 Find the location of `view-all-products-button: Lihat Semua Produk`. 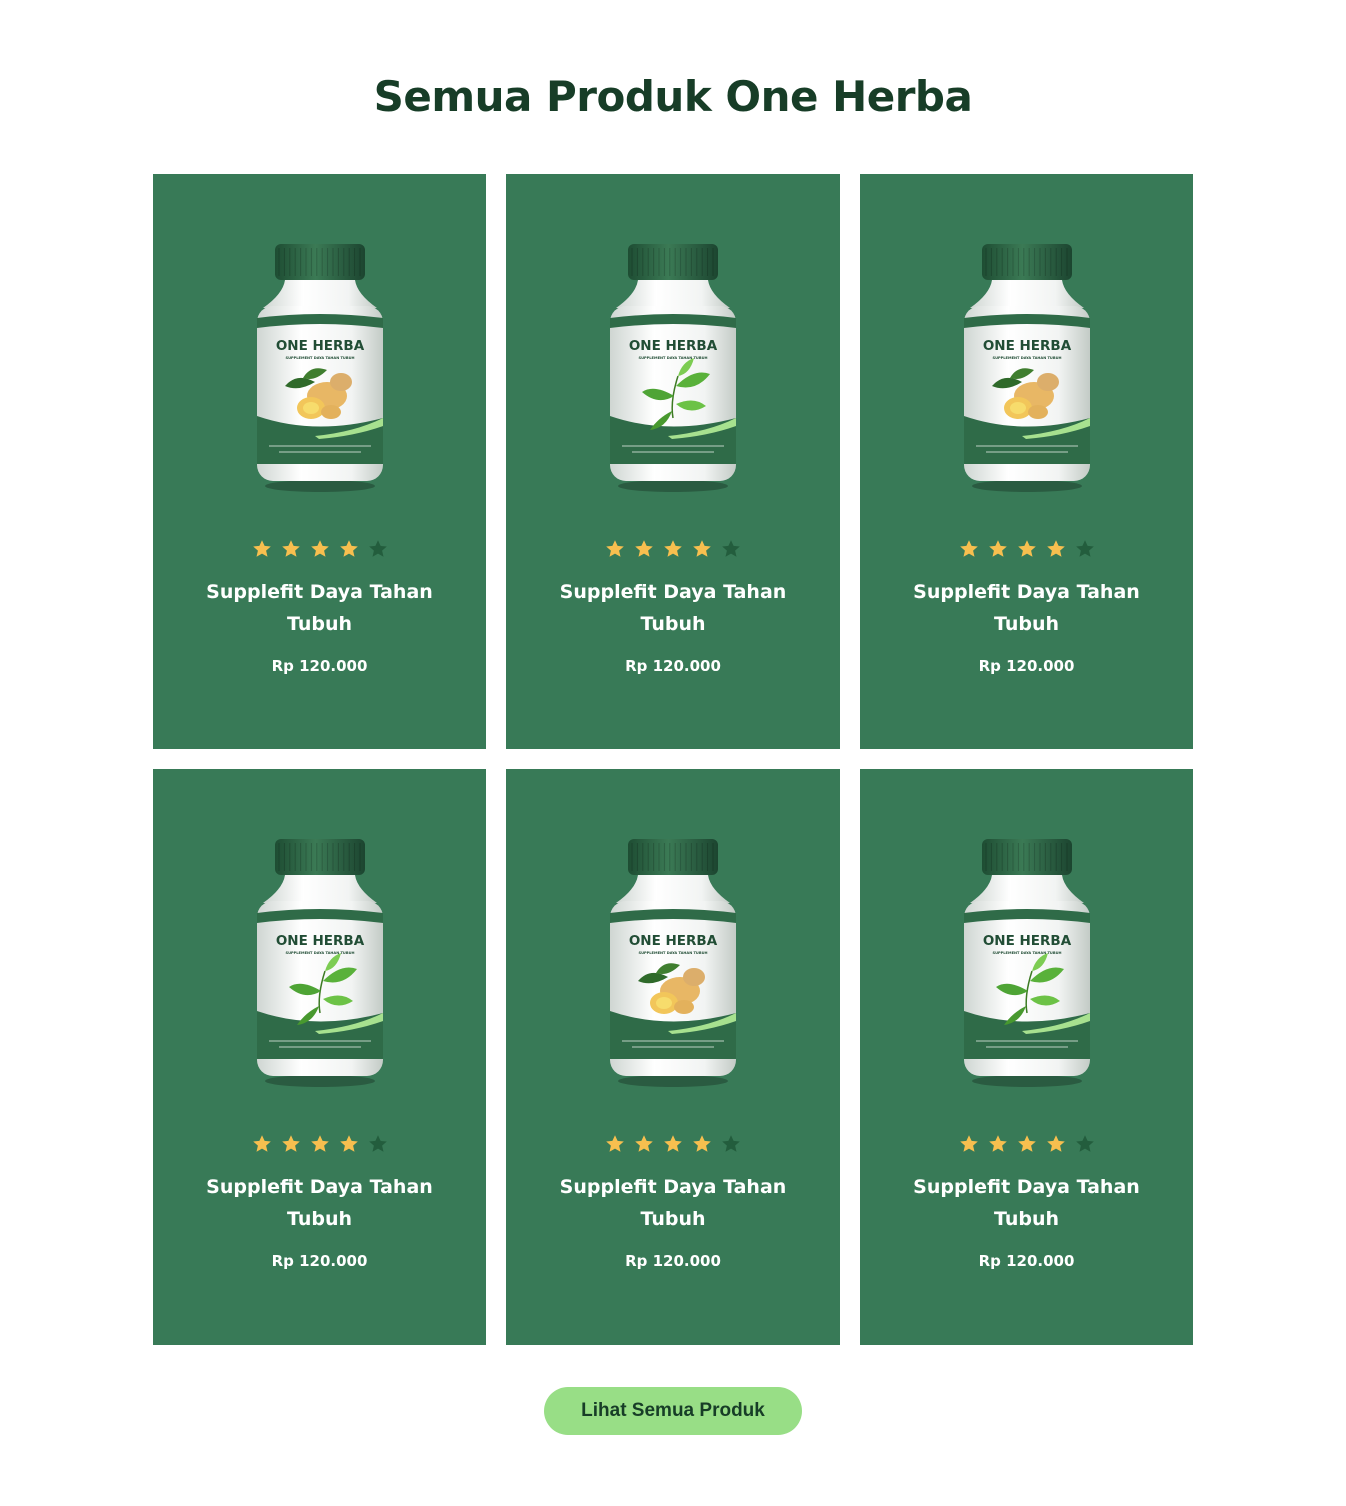

view-all-products-button: Lihat Semua Produk is located at coordinates (673, 1411).